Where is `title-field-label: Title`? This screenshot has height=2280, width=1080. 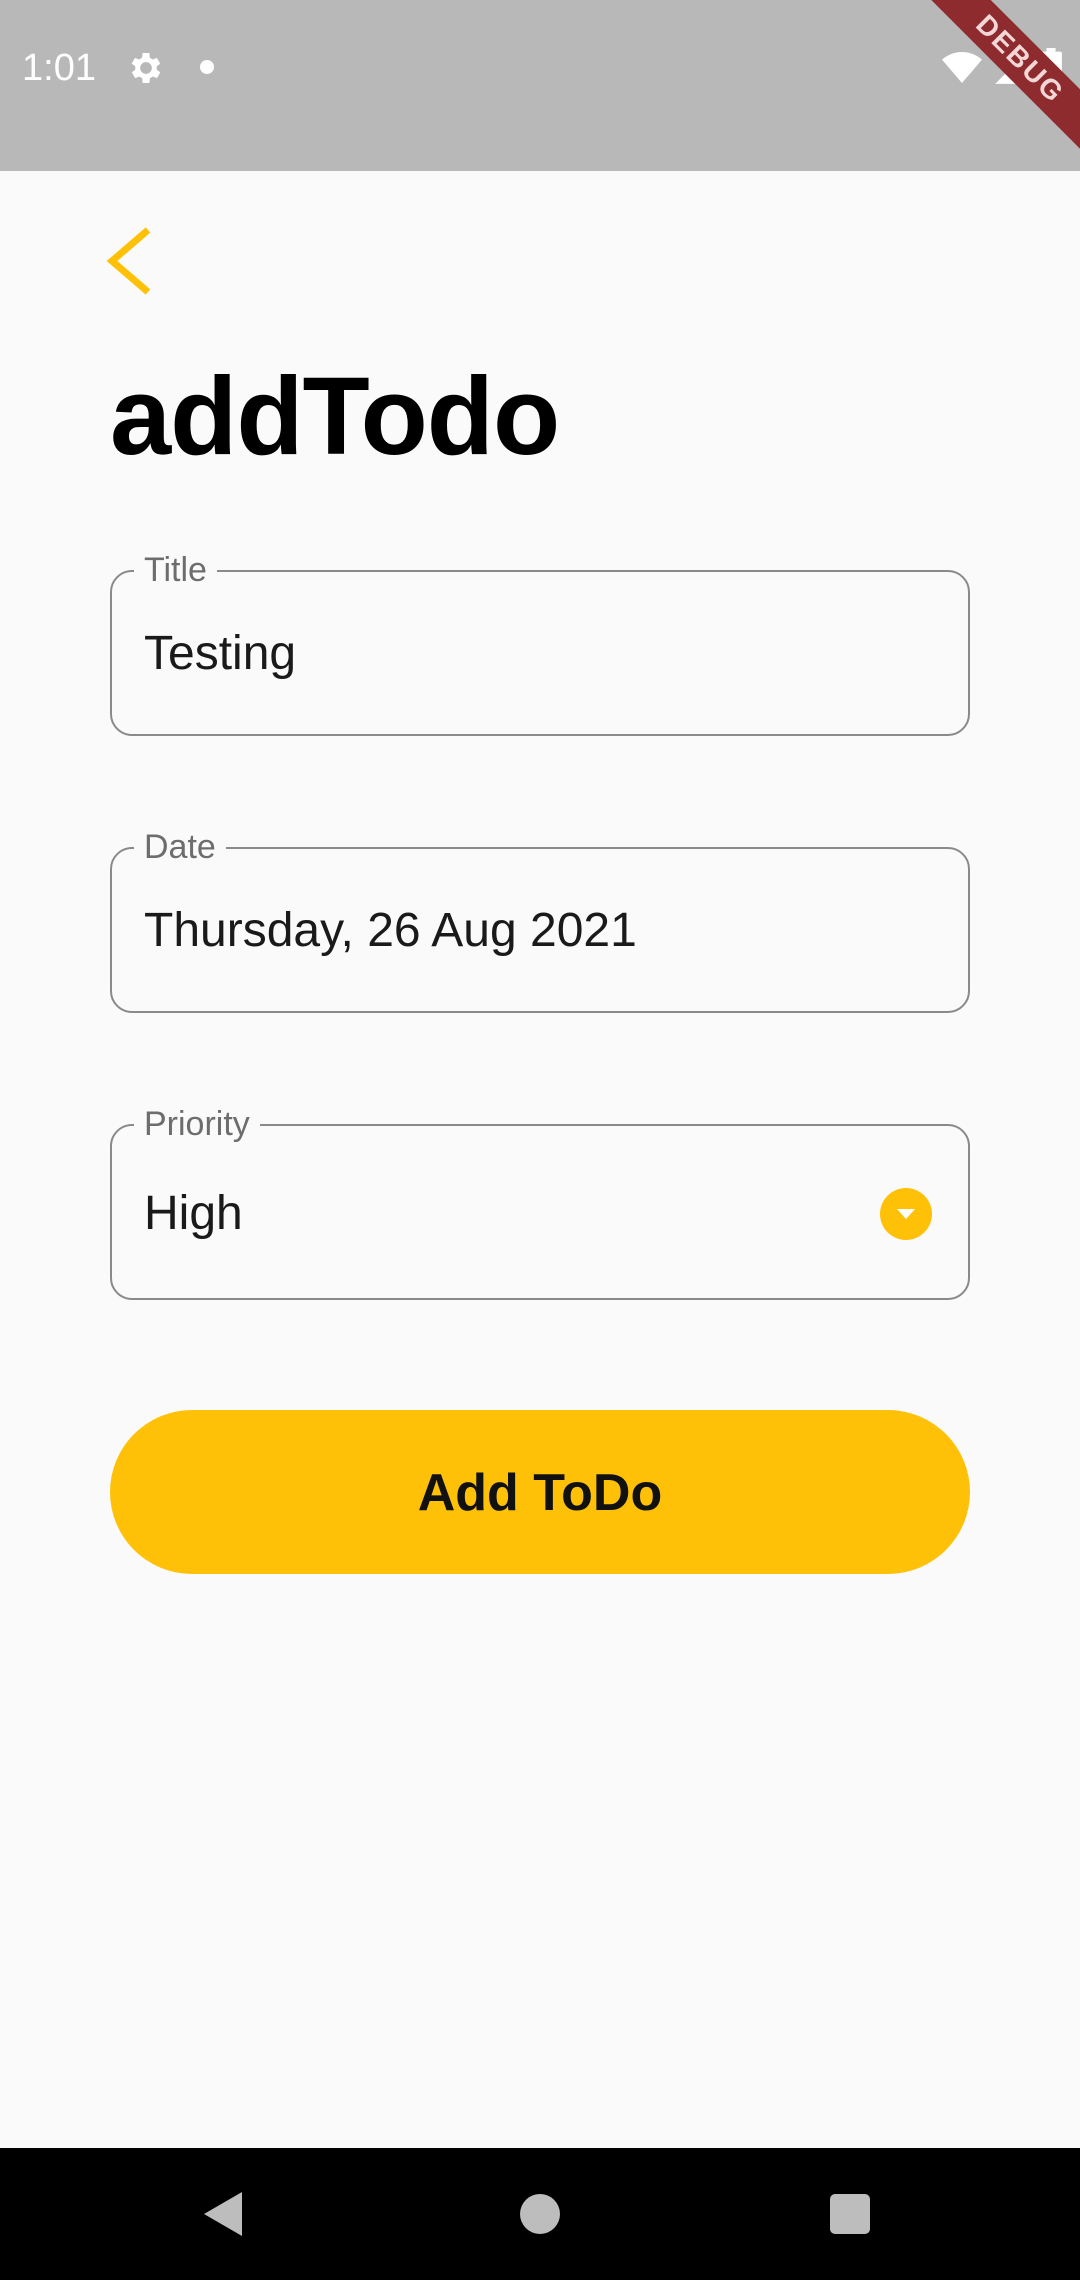 title-field-label: Title is located at coordinates (175, 570).